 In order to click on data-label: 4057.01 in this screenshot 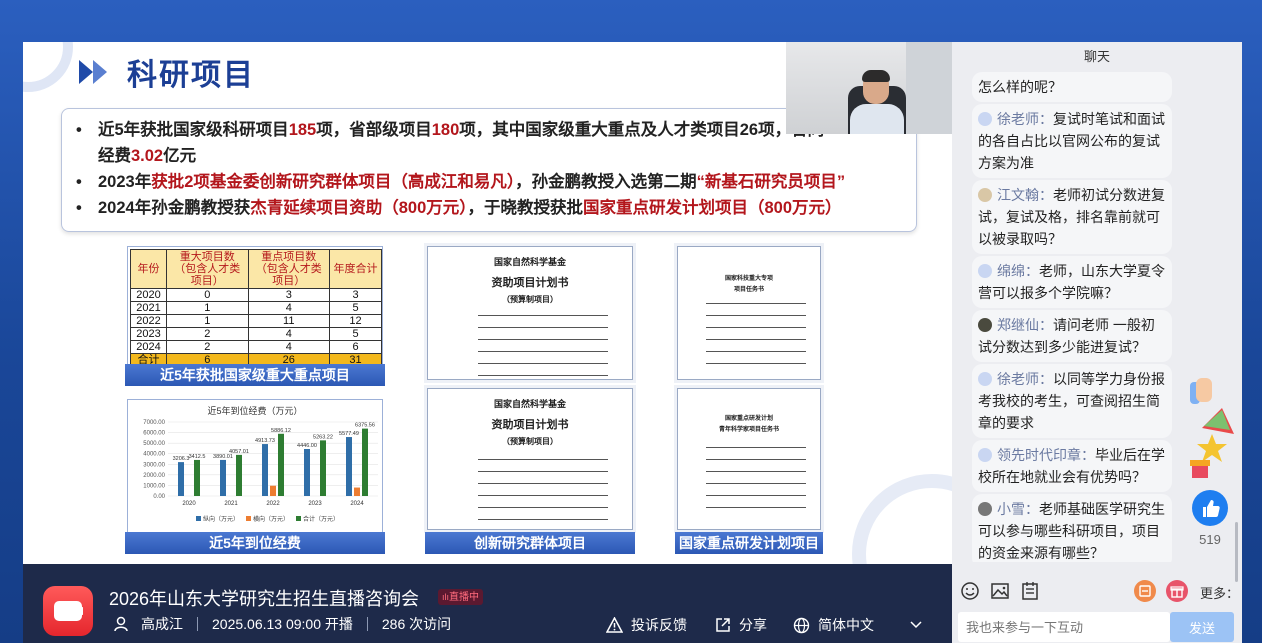, I will do `click(239, 452)`.